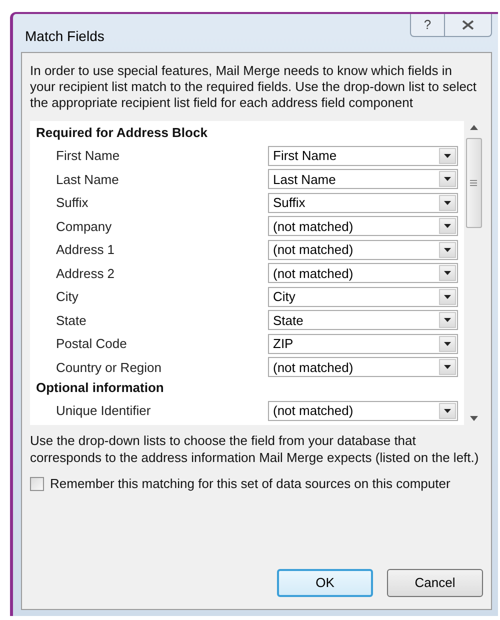 The image size is (500, 620). I want to click on scroll-down-icon, so click(474, 418).